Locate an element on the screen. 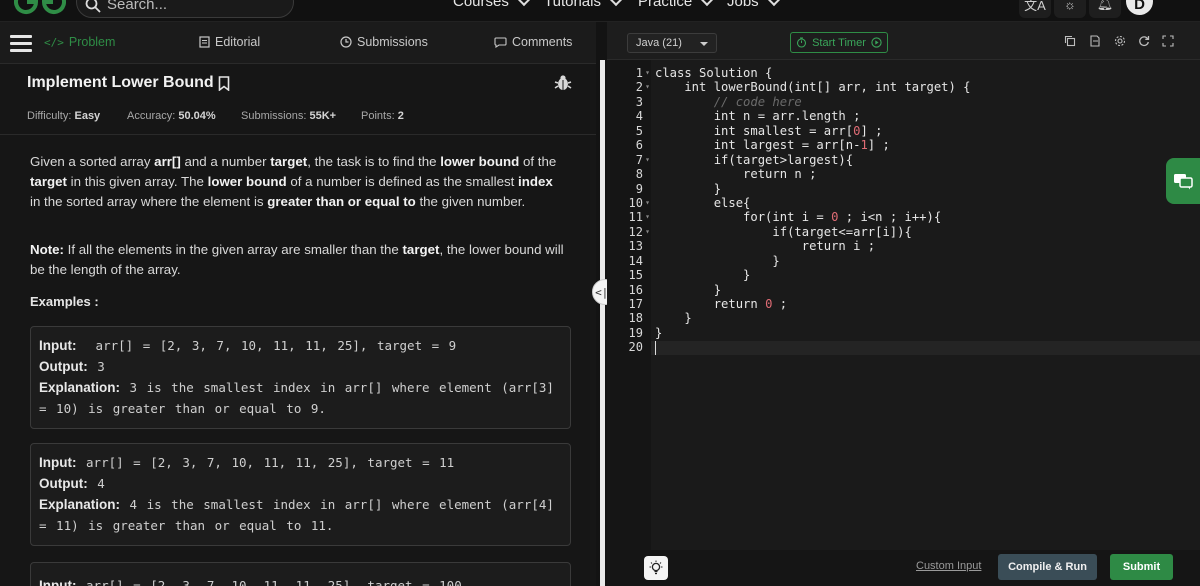 Image resolution: width=1200 pixels, height=586 pixels. report-bug-icon is located at coordinates (563, 83).